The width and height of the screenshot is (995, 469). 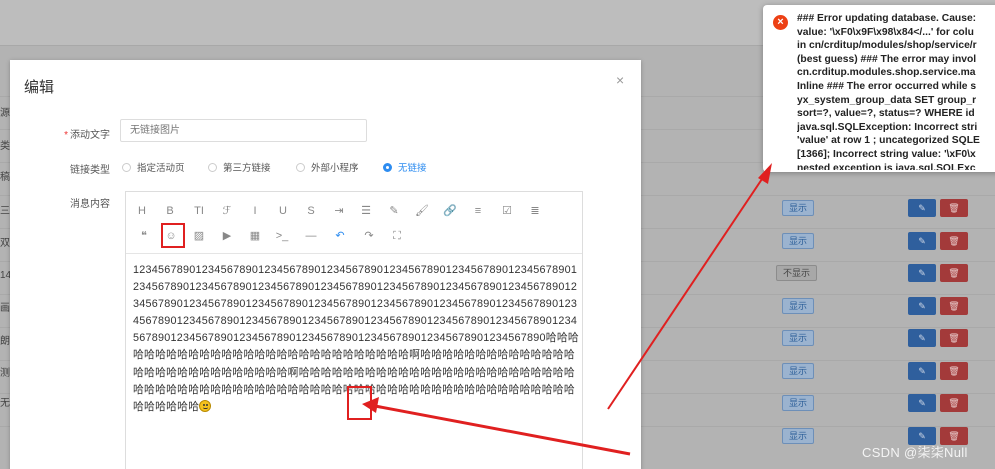 I want to click on watermark: CSDN @柒柒Null, so click(x=915, y=452).